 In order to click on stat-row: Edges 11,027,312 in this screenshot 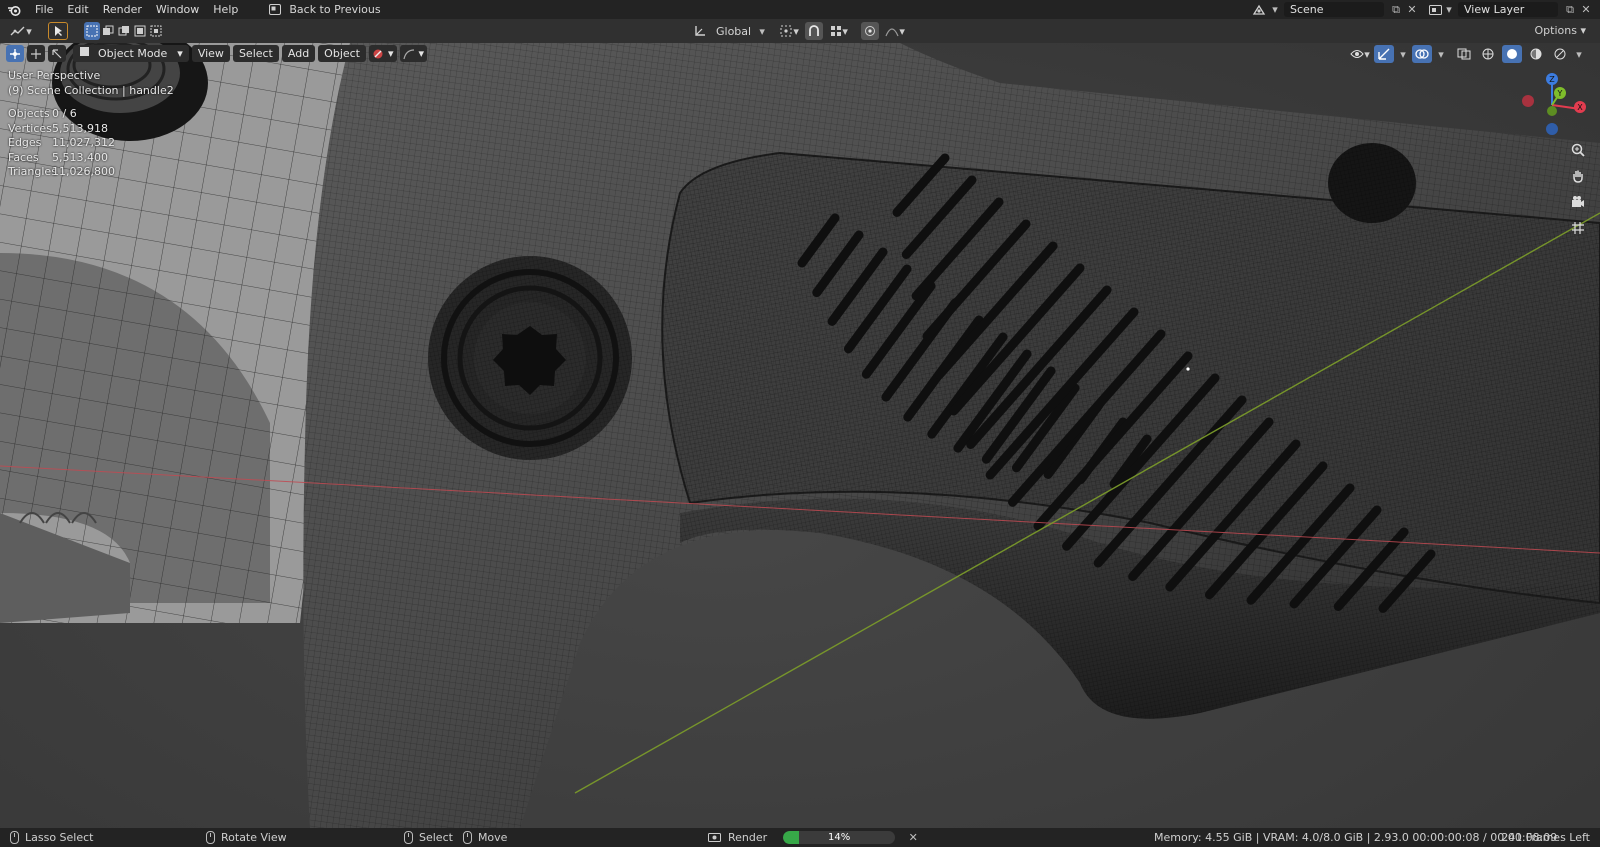, I will do `click(61, 143)`.